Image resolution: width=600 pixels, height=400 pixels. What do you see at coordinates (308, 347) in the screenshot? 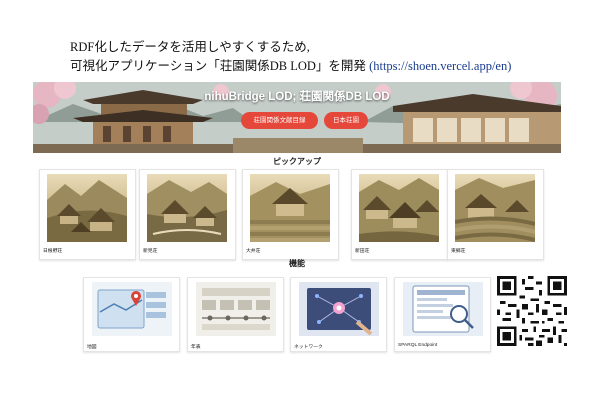
I see `feature-label: ネットワーク` at bounding box center [308, 347].